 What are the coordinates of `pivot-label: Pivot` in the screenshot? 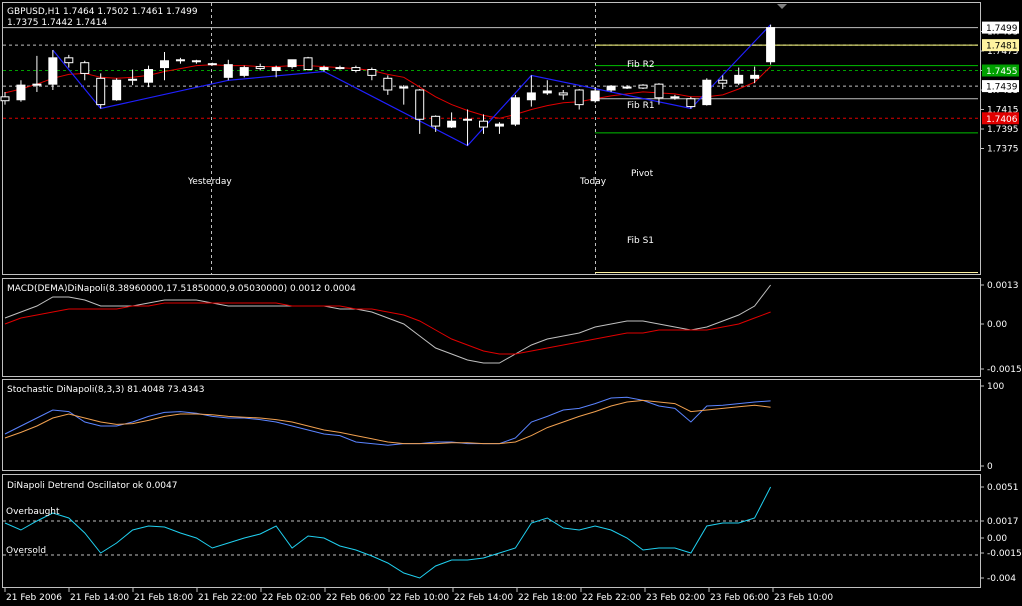 It's located at (642, 174).